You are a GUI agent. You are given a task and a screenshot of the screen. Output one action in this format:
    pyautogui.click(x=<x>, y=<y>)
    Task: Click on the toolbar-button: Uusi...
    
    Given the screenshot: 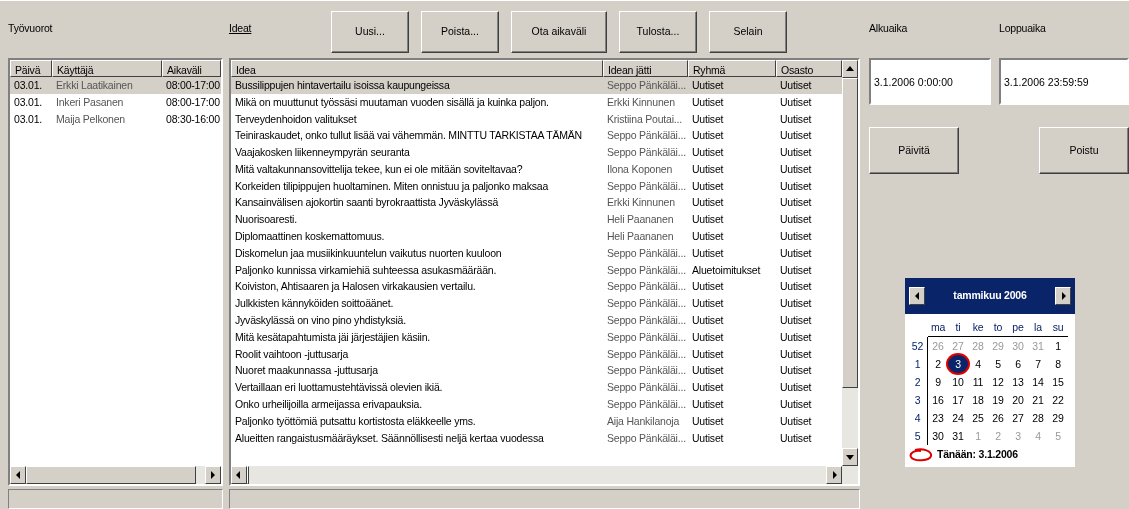 What is the action you would take?
    pyautogui.click(x=370, y=32)
    